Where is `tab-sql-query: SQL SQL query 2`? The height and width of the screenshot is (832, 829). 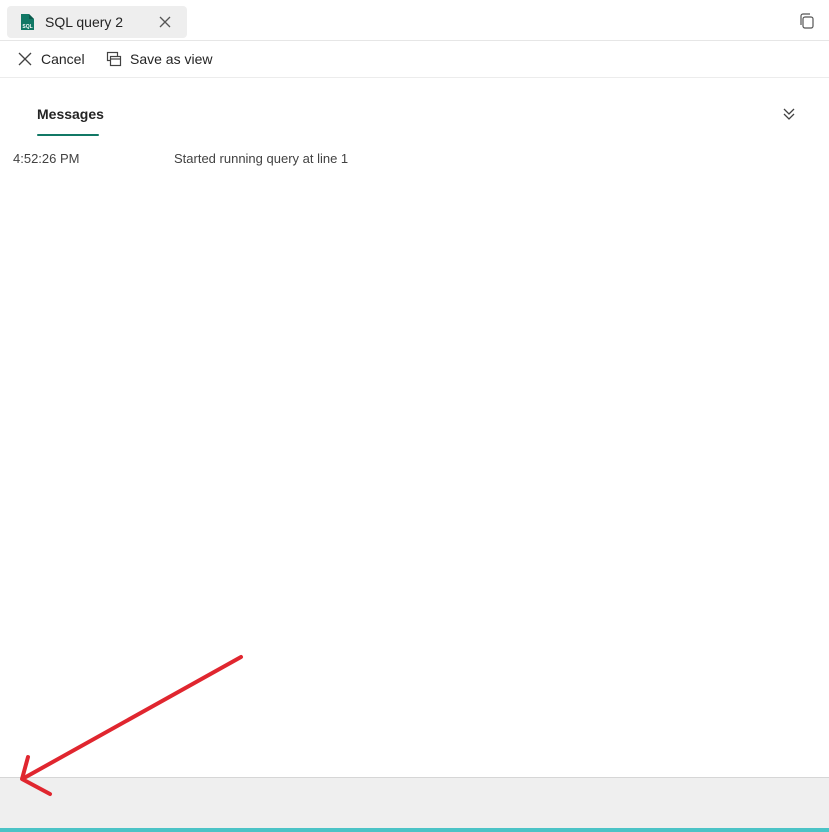
tab-sql-query: SQL SQL query 2 is located at coordinates (97, 22).